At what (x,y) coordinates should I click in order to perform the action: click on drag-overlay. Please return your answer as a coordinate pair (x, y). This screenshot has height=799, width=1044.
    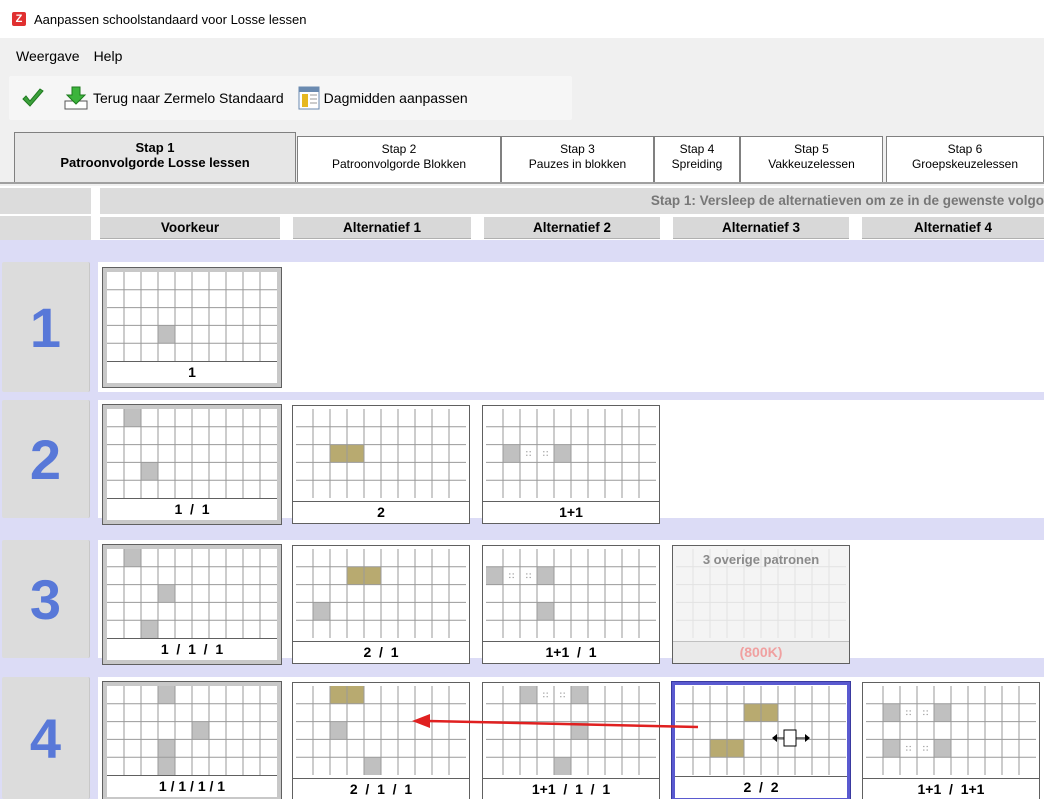
    Looking at the image, I should click on (611, 730).